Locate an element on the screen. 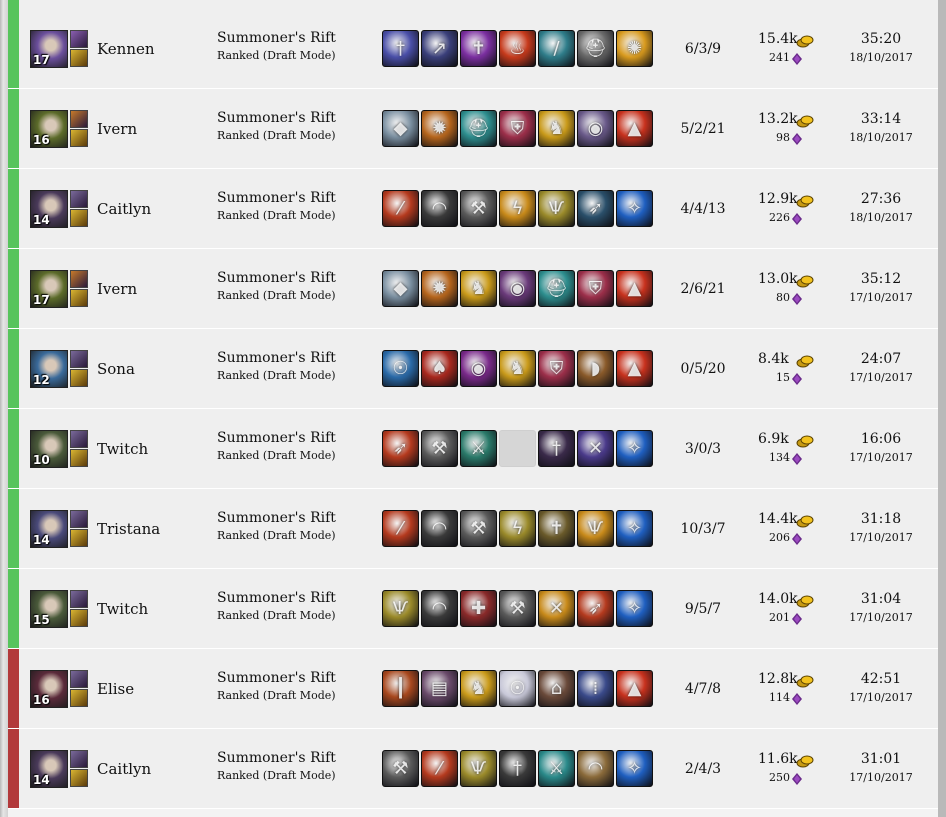 The width and height of the screenshot is (946, 817). scrollbar is located at coordinates (942, 408).